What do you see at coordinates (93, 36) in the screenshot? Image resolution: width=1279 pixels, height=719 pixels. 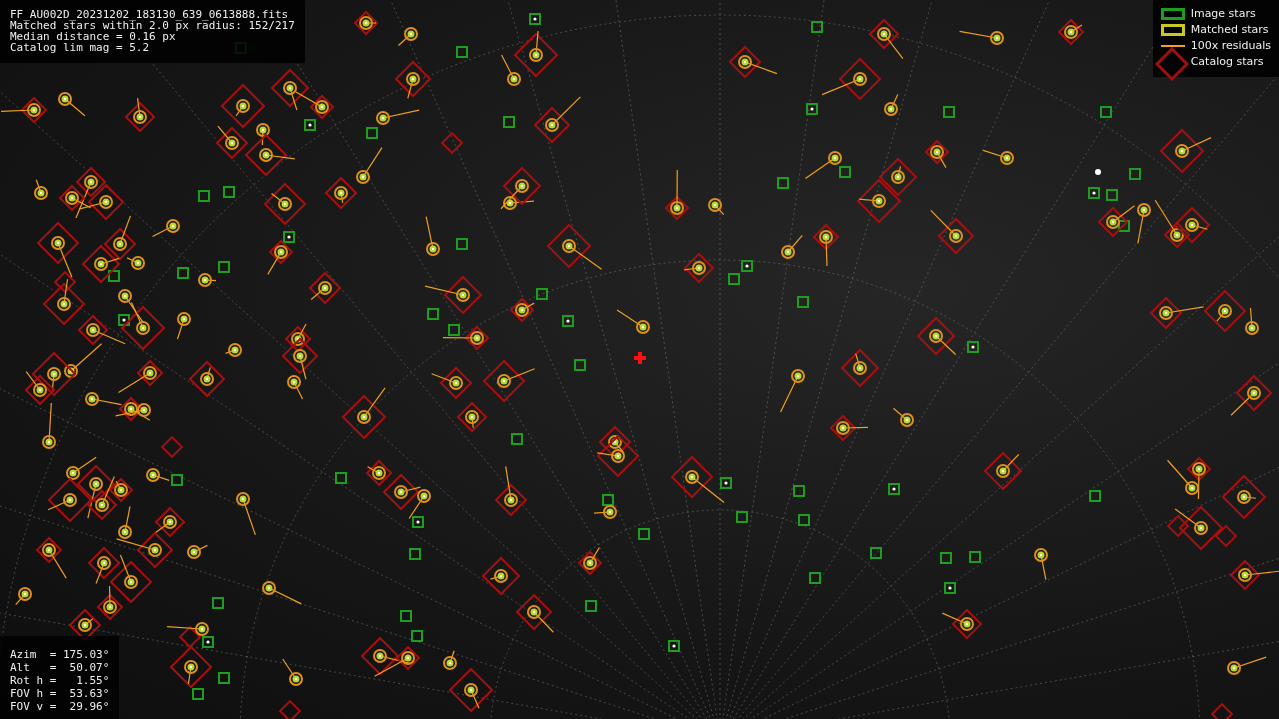 I see `info-text: Median distance = 0.16 px` at bounding box center [93, 36].